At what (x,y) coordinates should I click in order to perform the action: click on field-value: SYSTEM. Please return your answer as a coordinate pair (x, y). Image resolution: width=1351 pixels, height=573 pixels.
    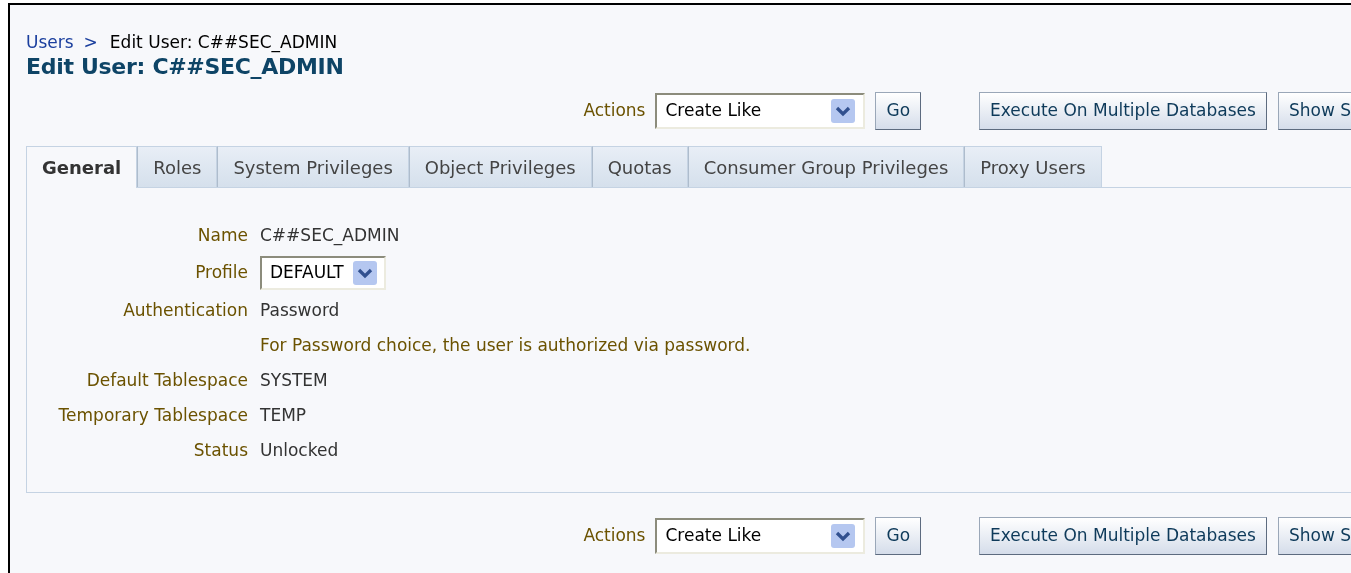
    Looking at the image, I should click on (294, 380).